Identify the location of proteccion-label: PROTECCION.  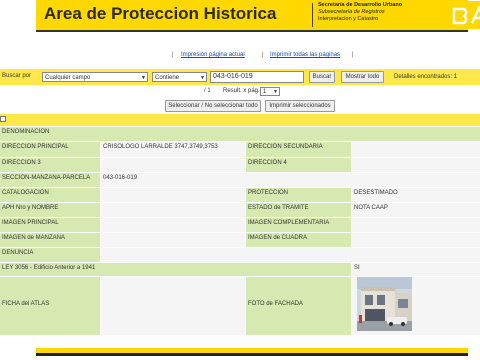
(298, 195).